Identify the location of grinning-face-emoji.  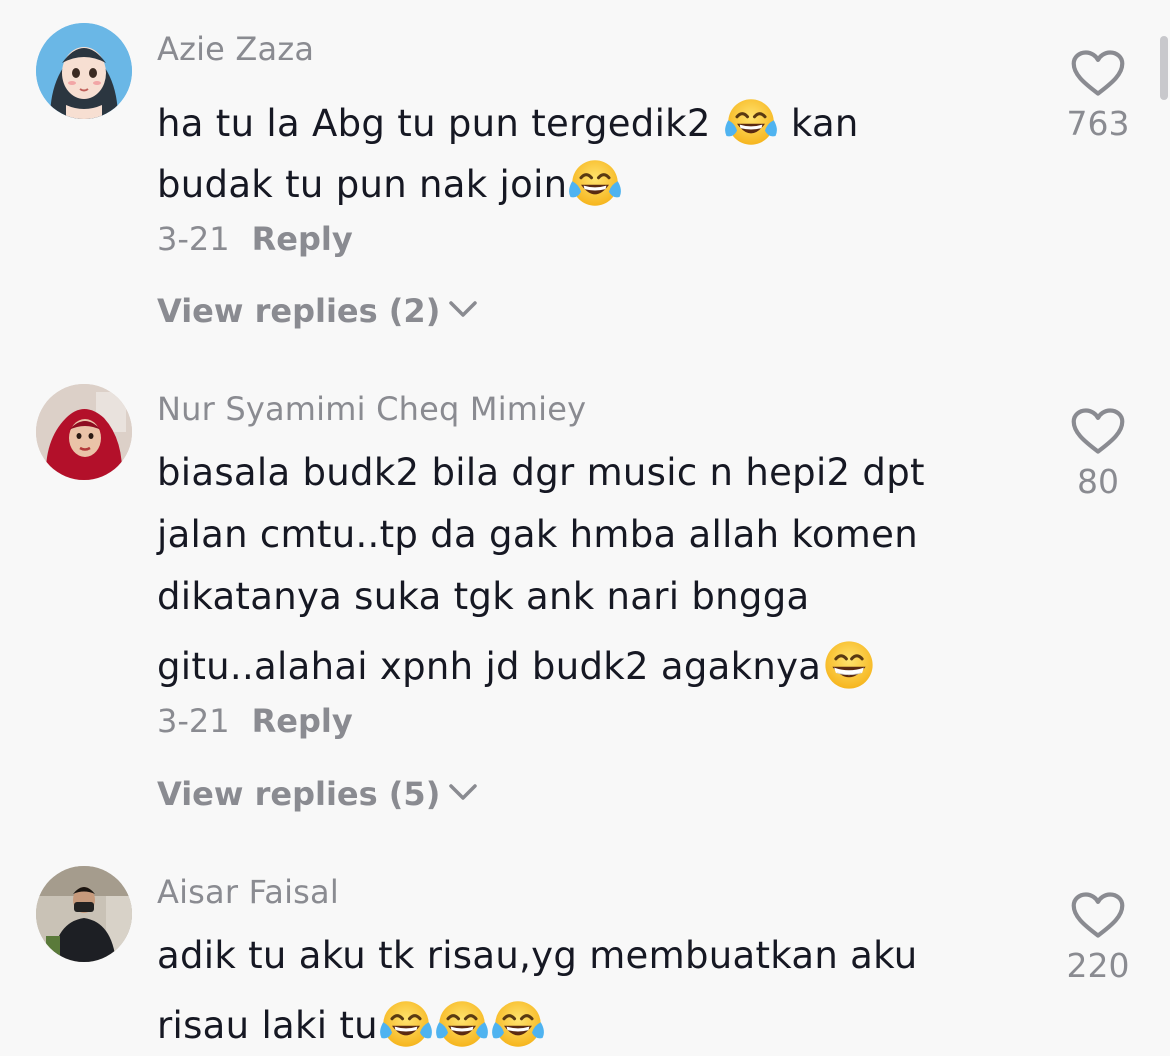
(849, 665).